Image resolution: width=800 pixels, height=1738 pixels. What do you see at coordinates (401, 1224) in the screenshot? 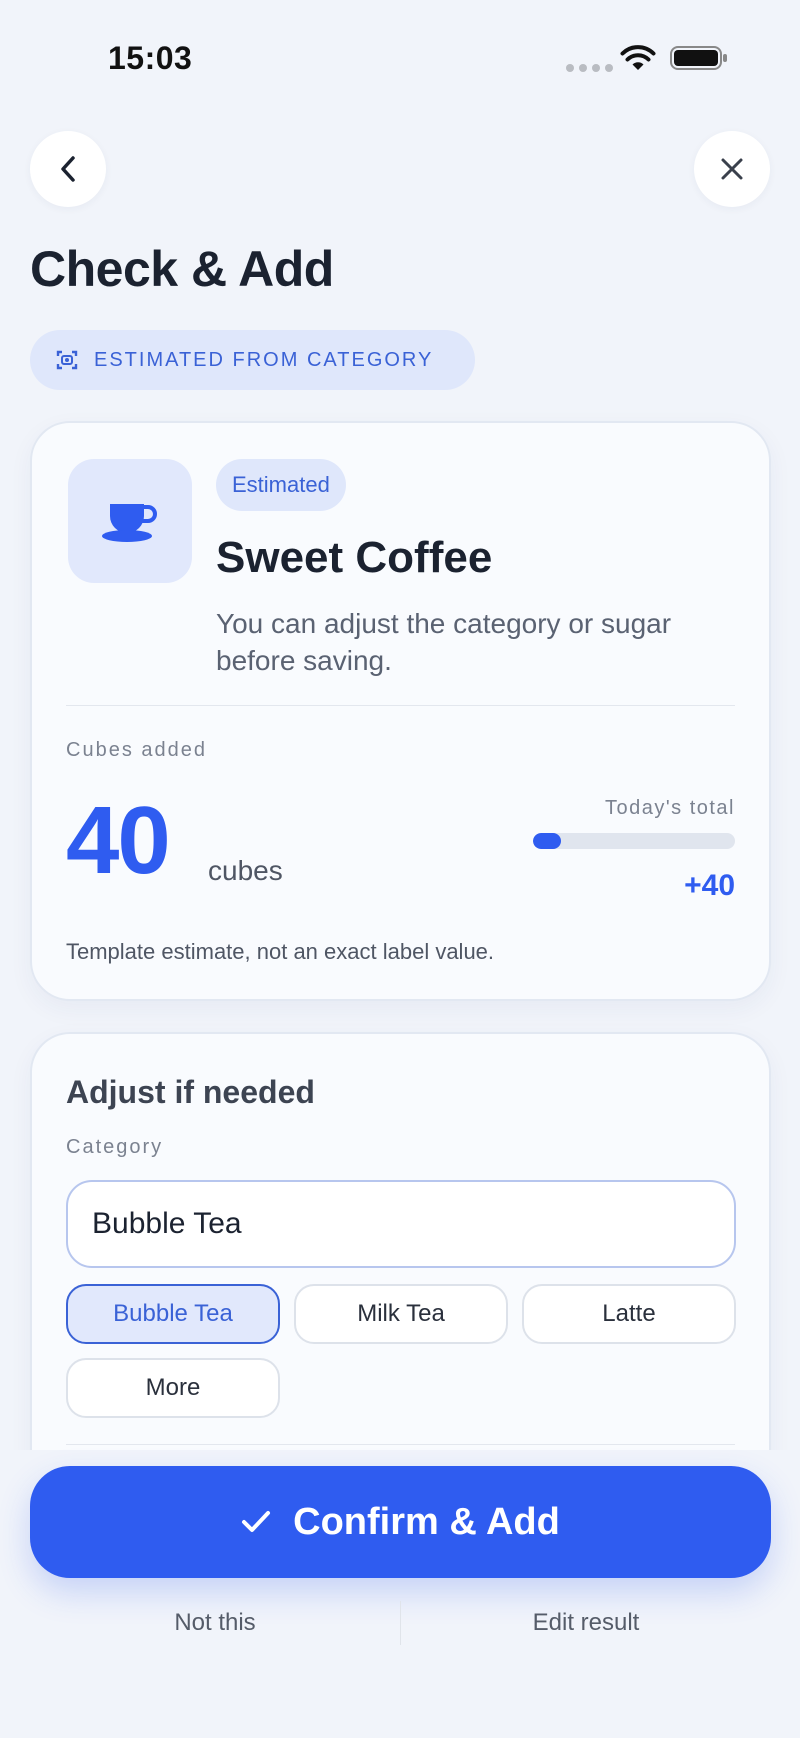
I see `category-input` at bounding box center [401, 1224].